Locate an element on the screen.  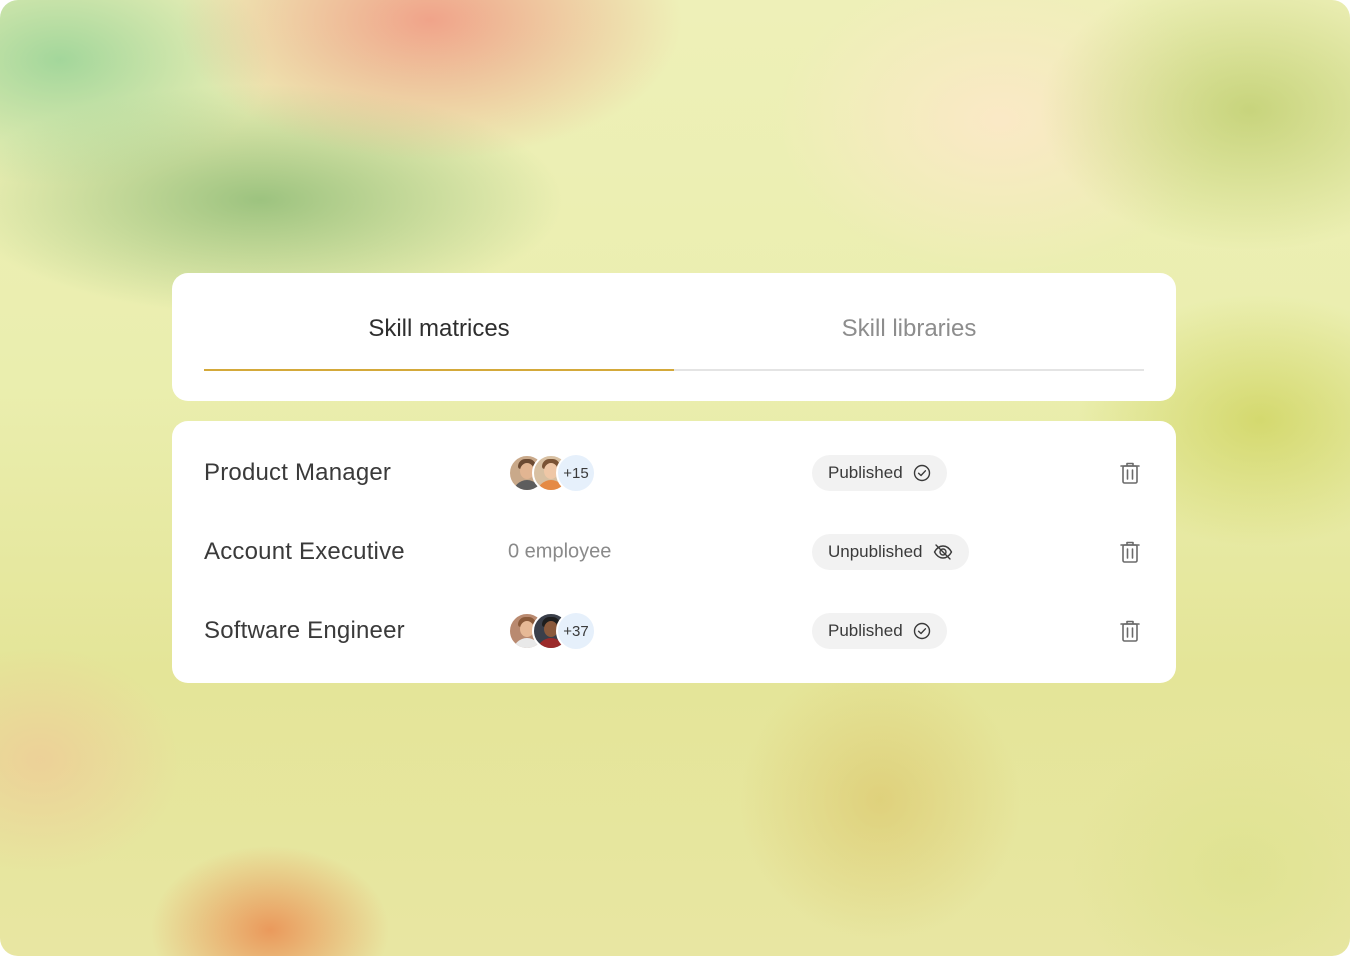
more-employees-badge: +15 is located at coordinates (576, 473).